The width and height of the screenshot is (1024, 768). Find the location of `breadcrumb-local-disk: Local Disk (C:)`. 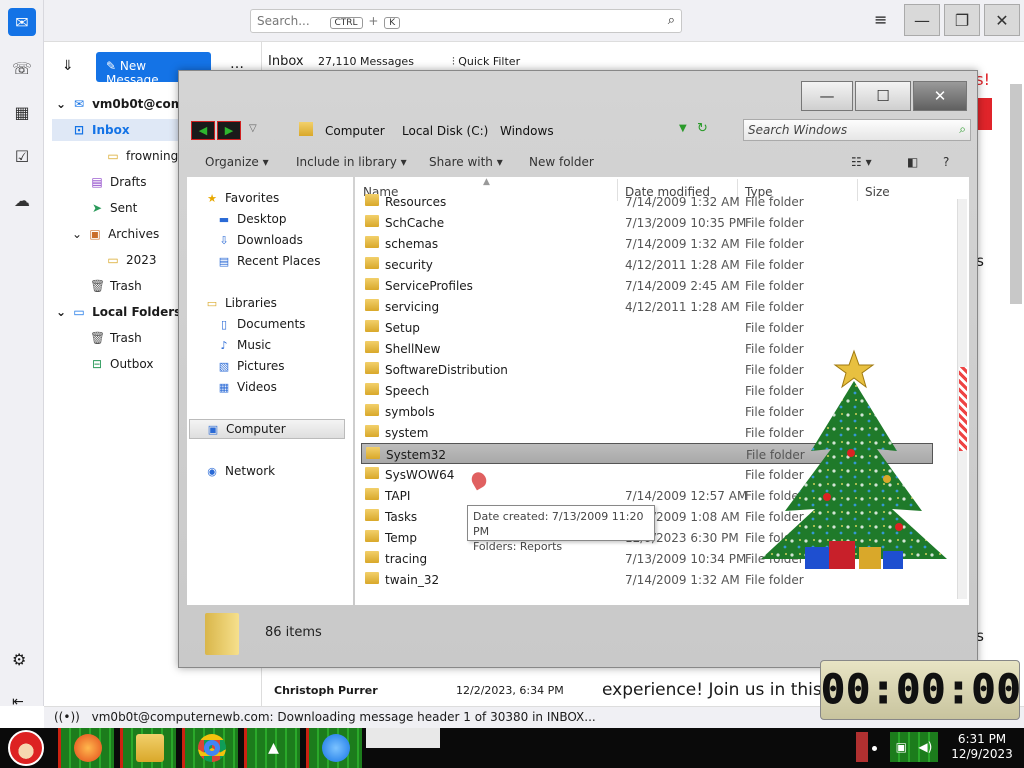

breadcrumb-local-disk: Local Disk (C:) is located at coordinates (445, 131).